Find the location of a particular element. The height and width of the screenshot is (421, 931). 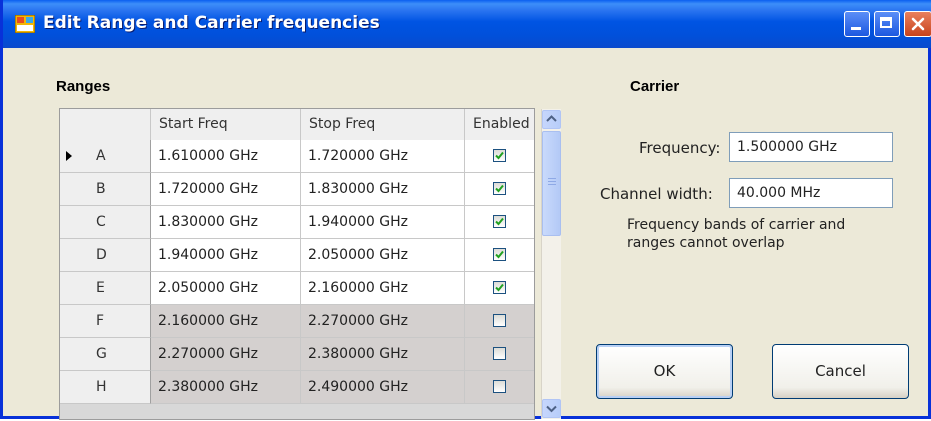

frequency-input: 1.500000 GHz is located at coordinates (811, 147).